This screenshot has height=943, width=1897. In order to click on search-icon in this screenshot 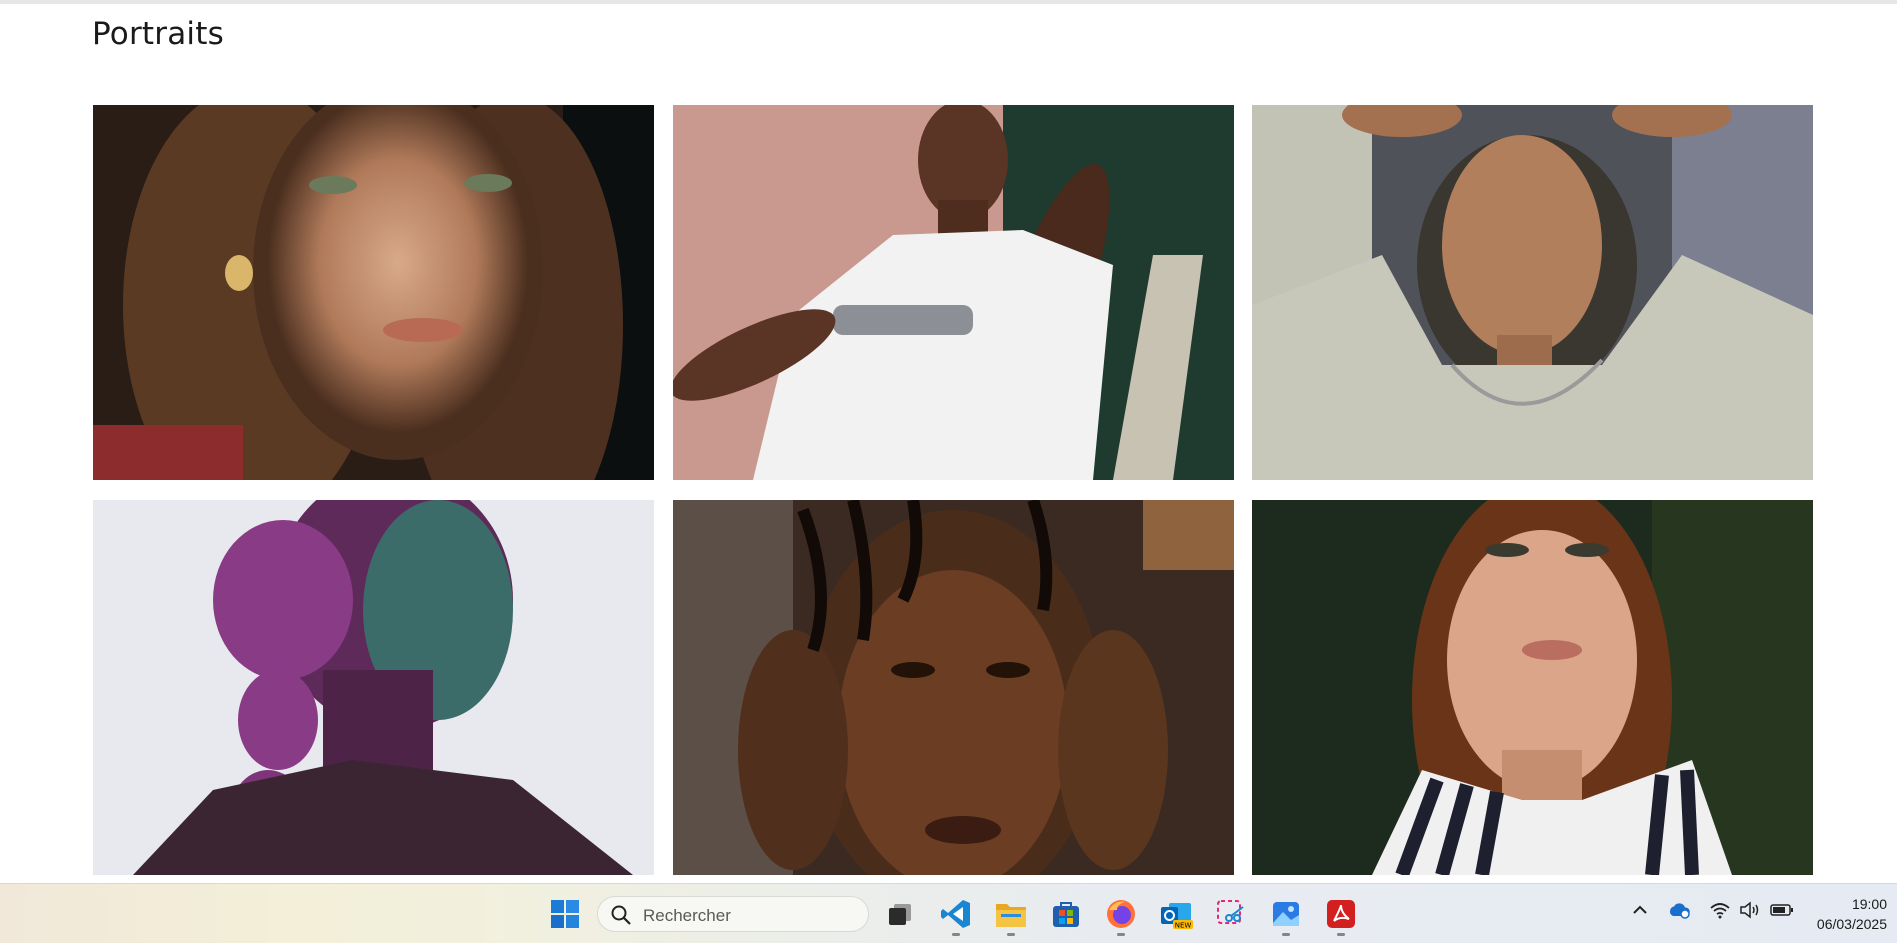, I will do `click(621, 915)`.